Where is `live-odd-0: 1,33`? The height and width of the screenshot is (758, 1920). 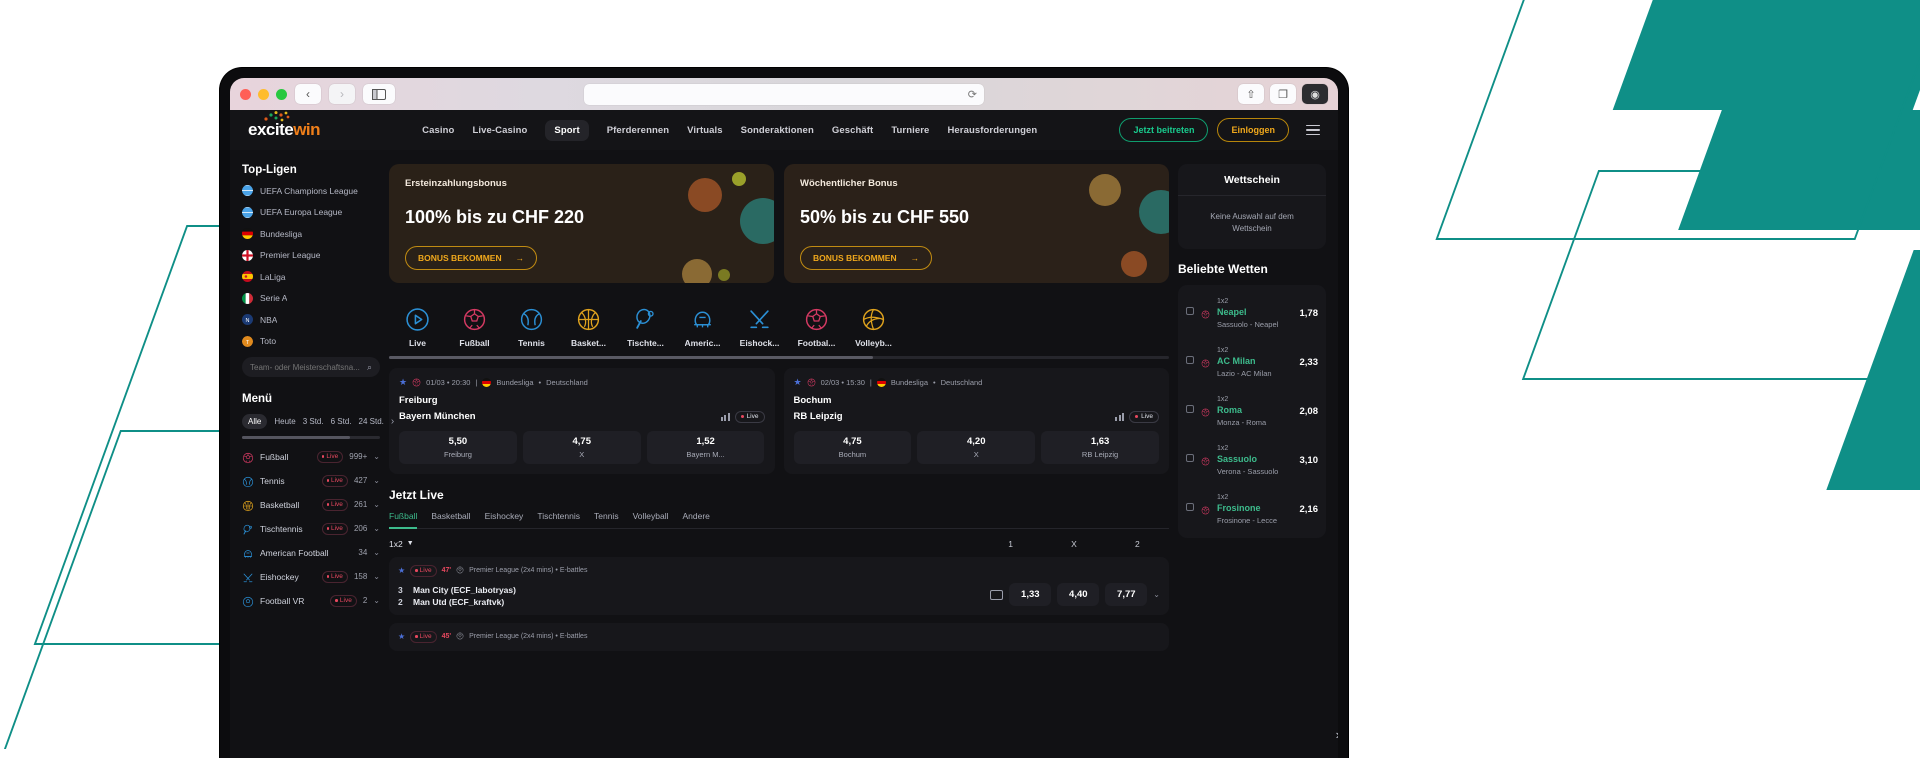 live-odd-0: 1,33 is located at coordinates (1030, 594).